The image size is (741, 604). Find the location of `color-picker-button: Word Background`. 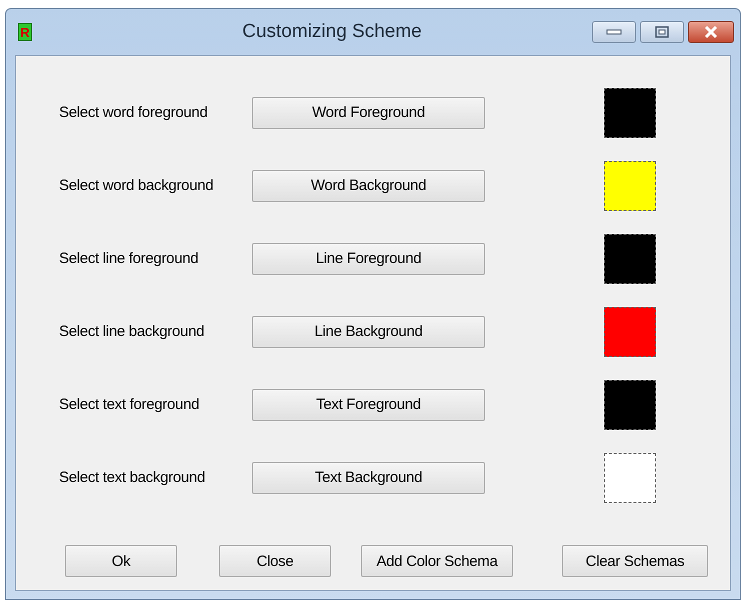

color-picker-button: Word Background is located at coordinates (368, 186).